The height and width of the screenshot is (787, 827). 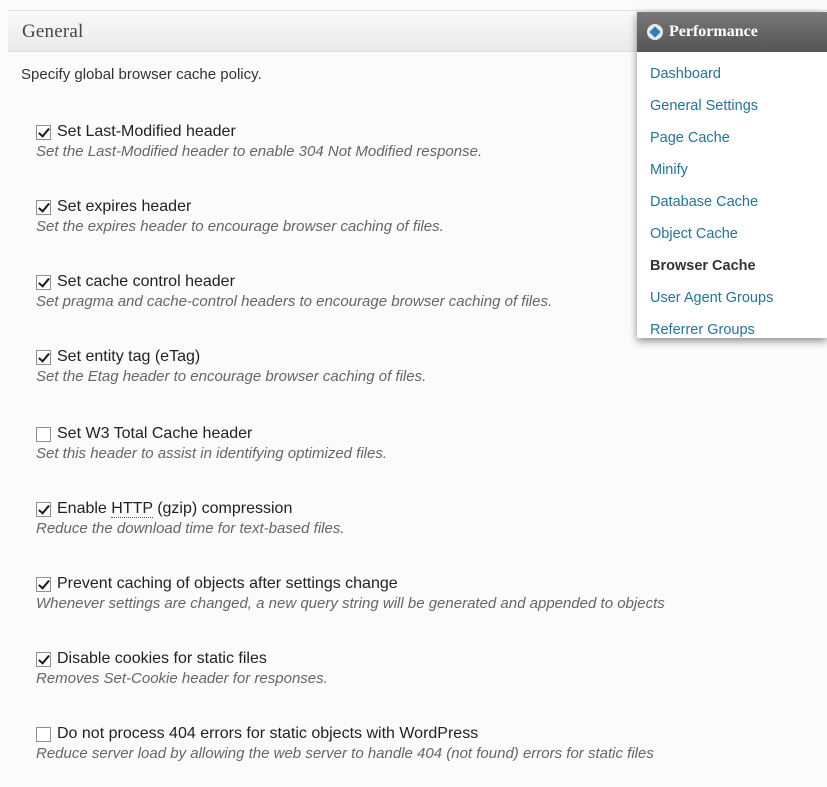 What do you see at coordinates (738, 74) in the screenshot?
I see `menu-item-dashboard: Dashboard` at bounding box center [738, 74].